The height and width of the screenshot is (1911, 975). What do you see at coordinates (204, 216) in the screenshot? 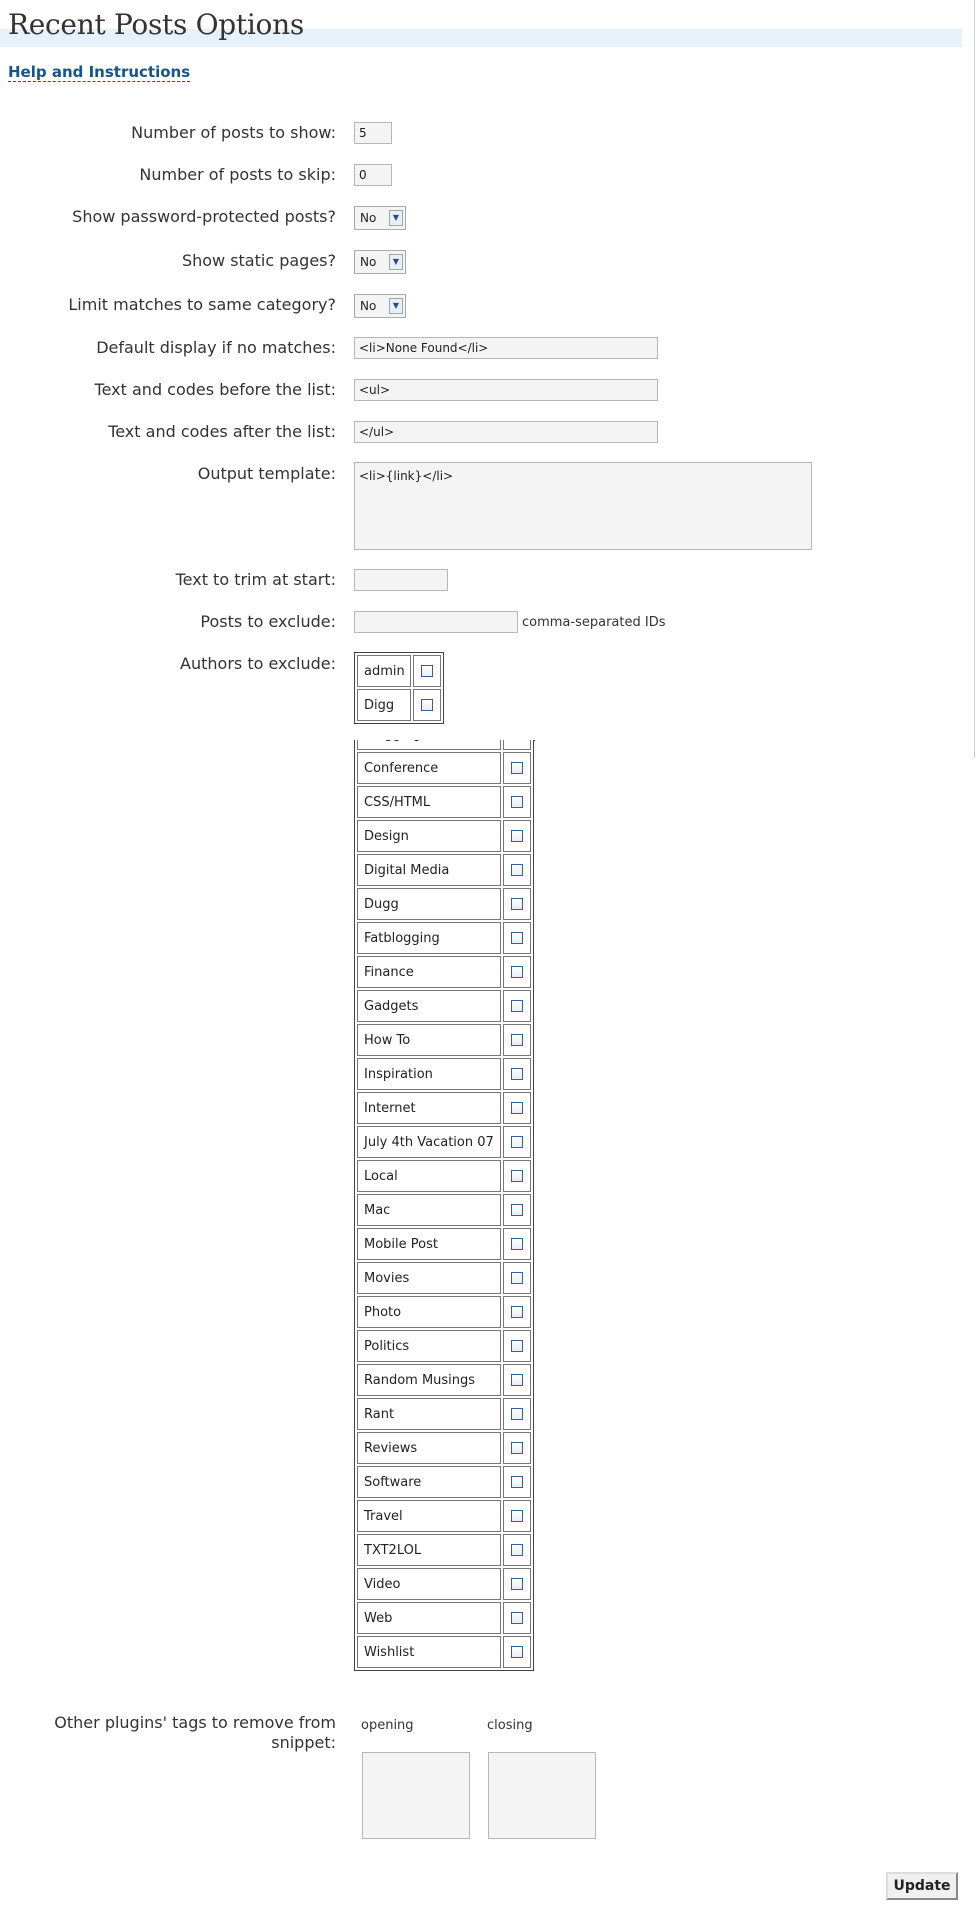
I see `show-protected-label: Show password-protected posts?` at bounding box center [204, 216].